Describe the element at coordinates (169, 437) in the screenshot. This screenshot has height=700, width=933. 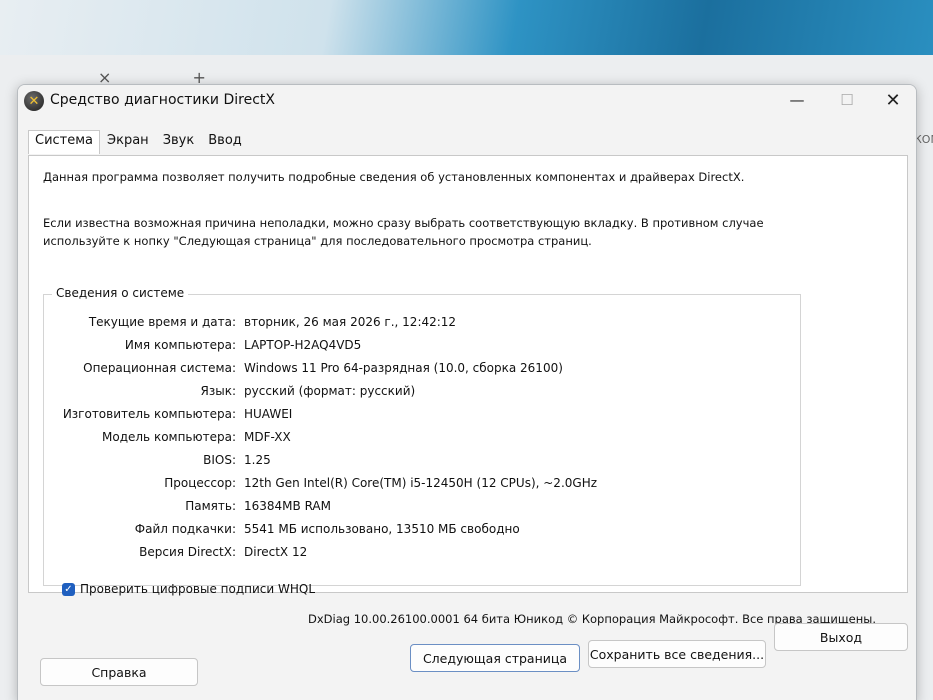
I see `info-label: Модель компьютера:` at that location.